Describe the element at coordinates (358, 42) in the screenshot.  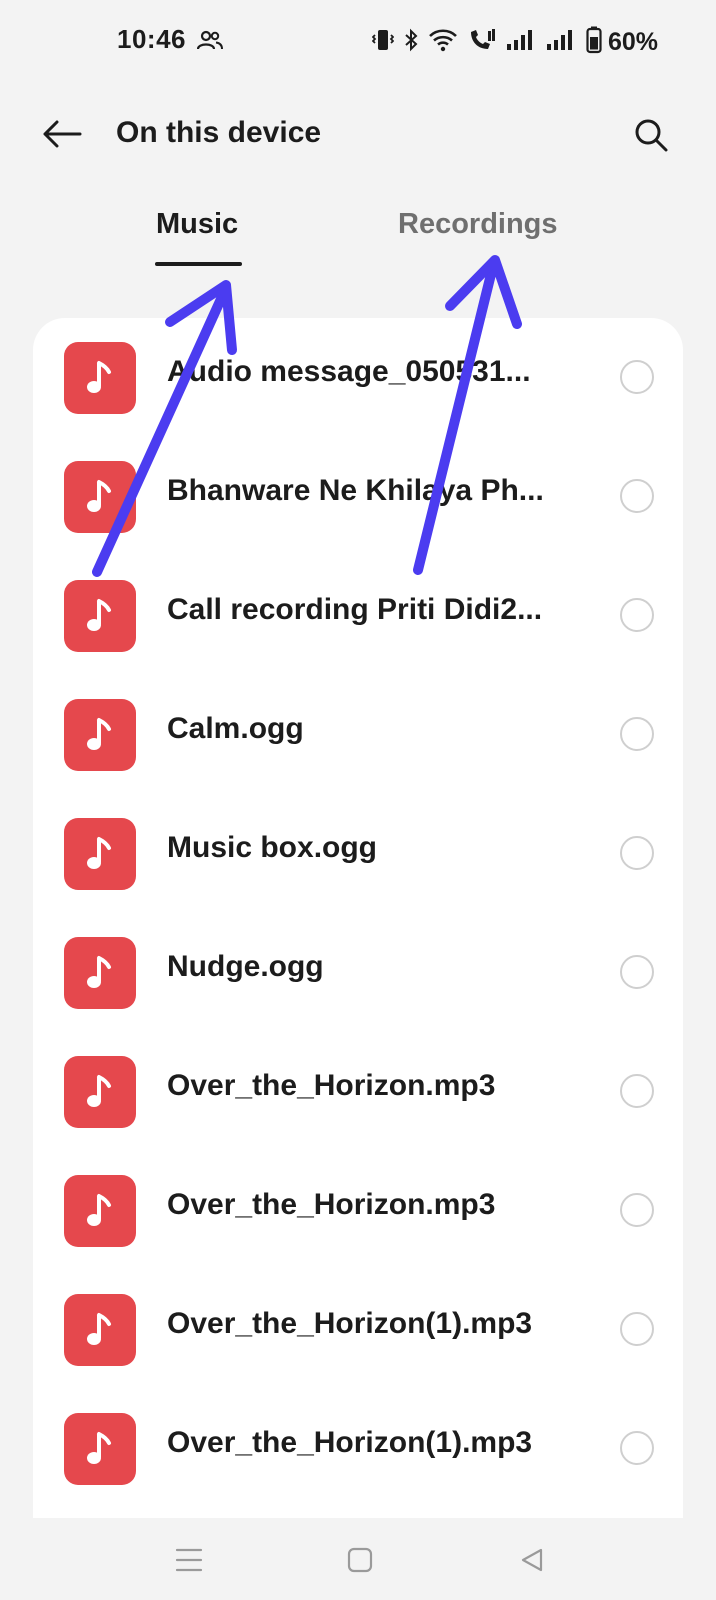
I see `status-bar: 10:46 60%` at that location.